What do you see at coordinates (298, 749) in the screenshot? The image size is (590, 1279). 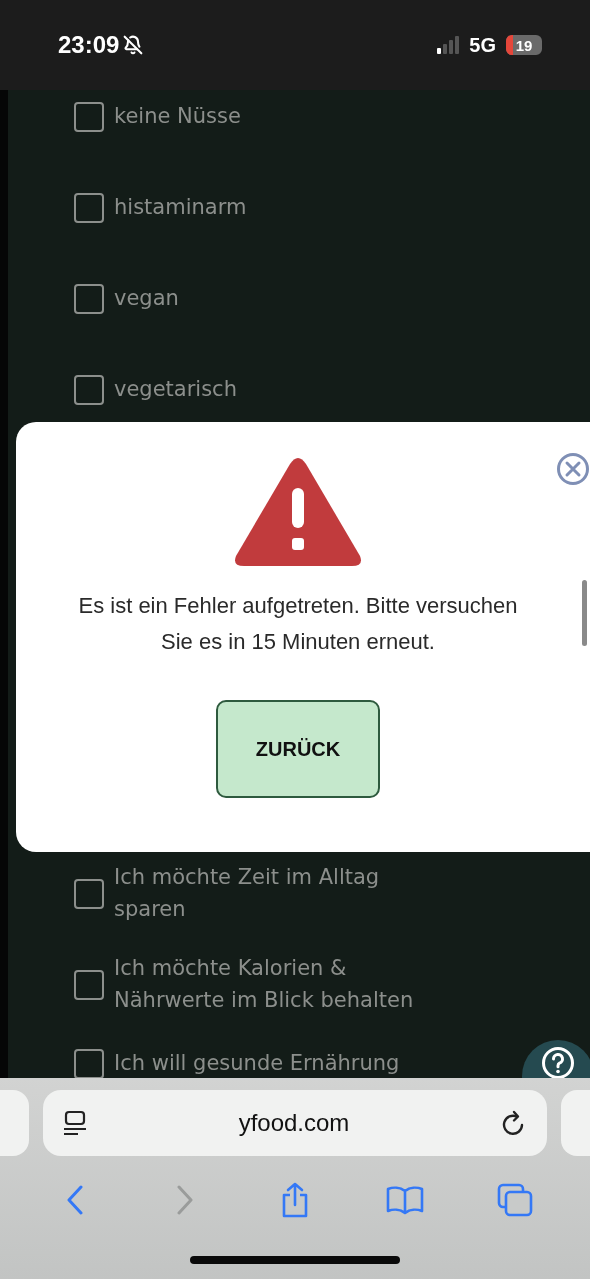 I see `back-button: ZURÜCK` at bounding box center [298, 749].